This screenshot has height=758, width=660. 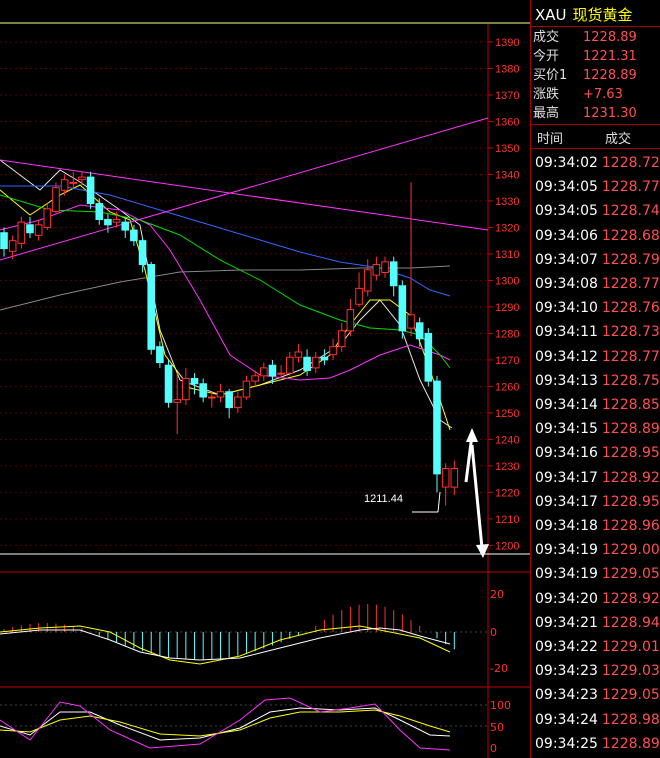 What do you see at coordinates (507, 361) in the screenshot?
I see `price-tick-label: 1270` at bounding box center [507, 361].